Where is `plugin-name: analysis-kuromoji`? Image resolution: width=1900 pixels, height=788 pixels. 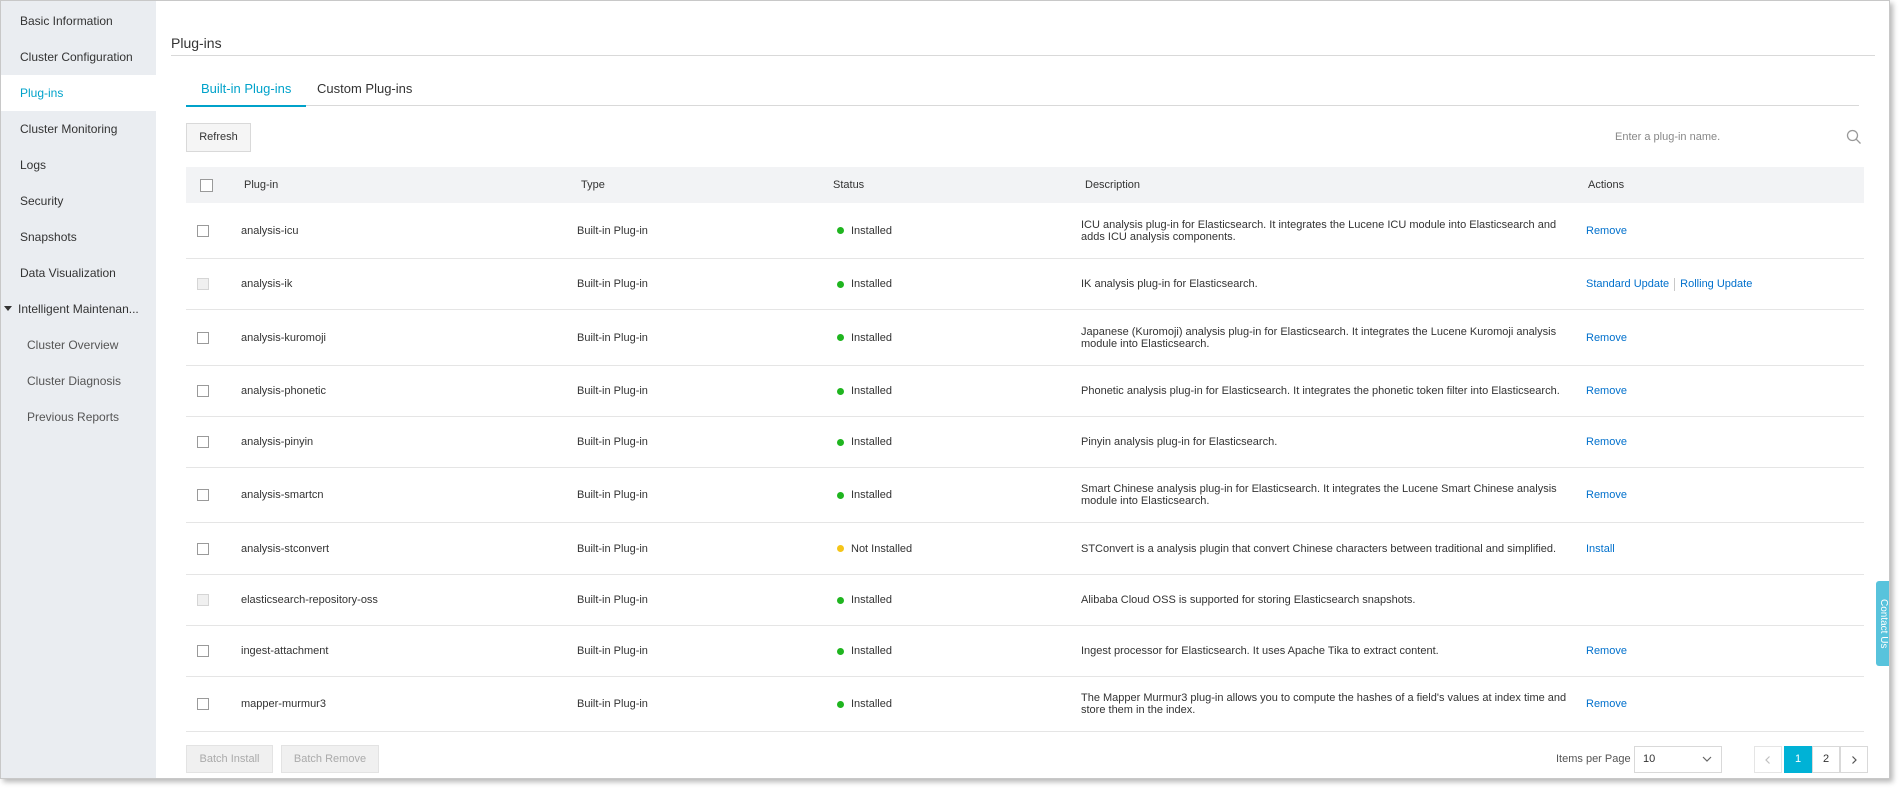 plugin-name: analysis-kuromoji is located at coordinates (283, 337).